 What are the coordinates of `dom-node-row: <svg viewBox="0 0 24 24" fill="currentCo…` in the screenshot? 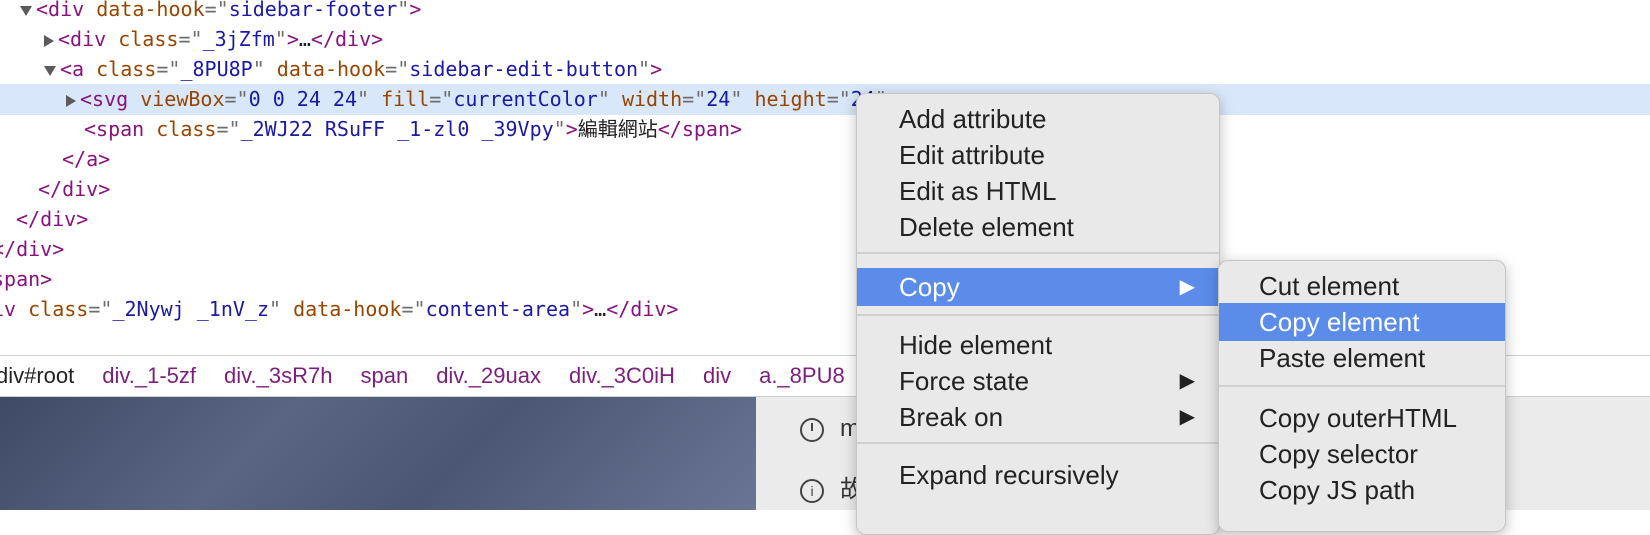 It's located at (825, 99).